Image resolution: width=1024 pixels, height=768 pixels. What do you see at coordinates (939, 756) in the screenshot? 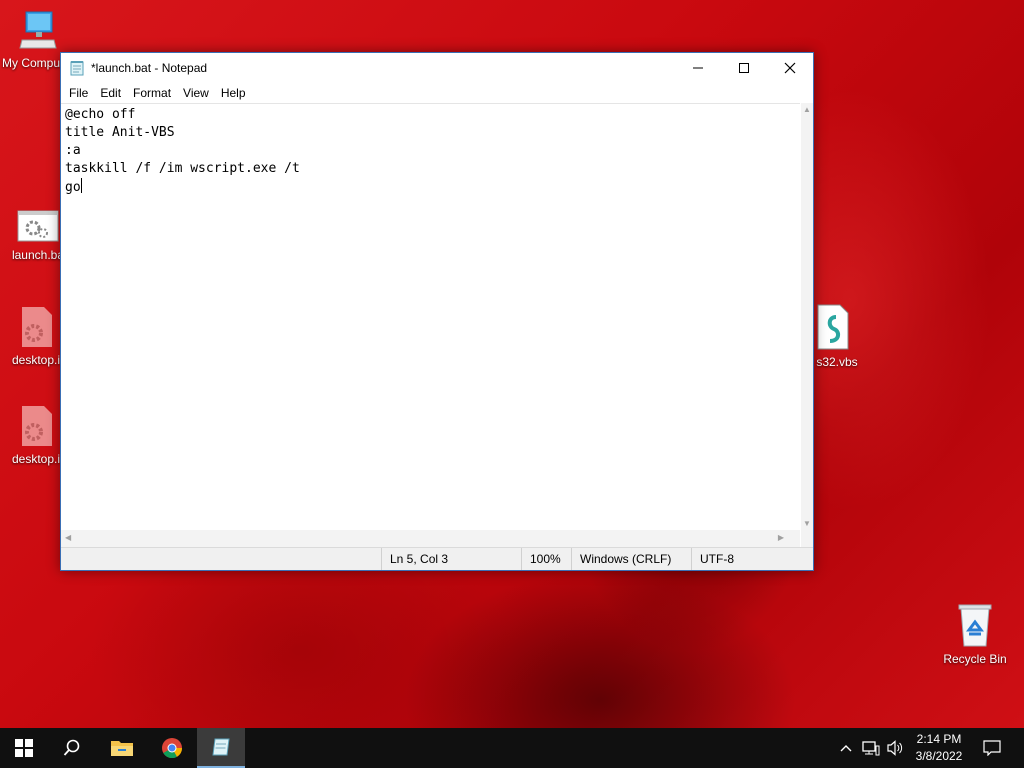
I see `clock-date: 3/8/2022` at bounding box center [939, 756].